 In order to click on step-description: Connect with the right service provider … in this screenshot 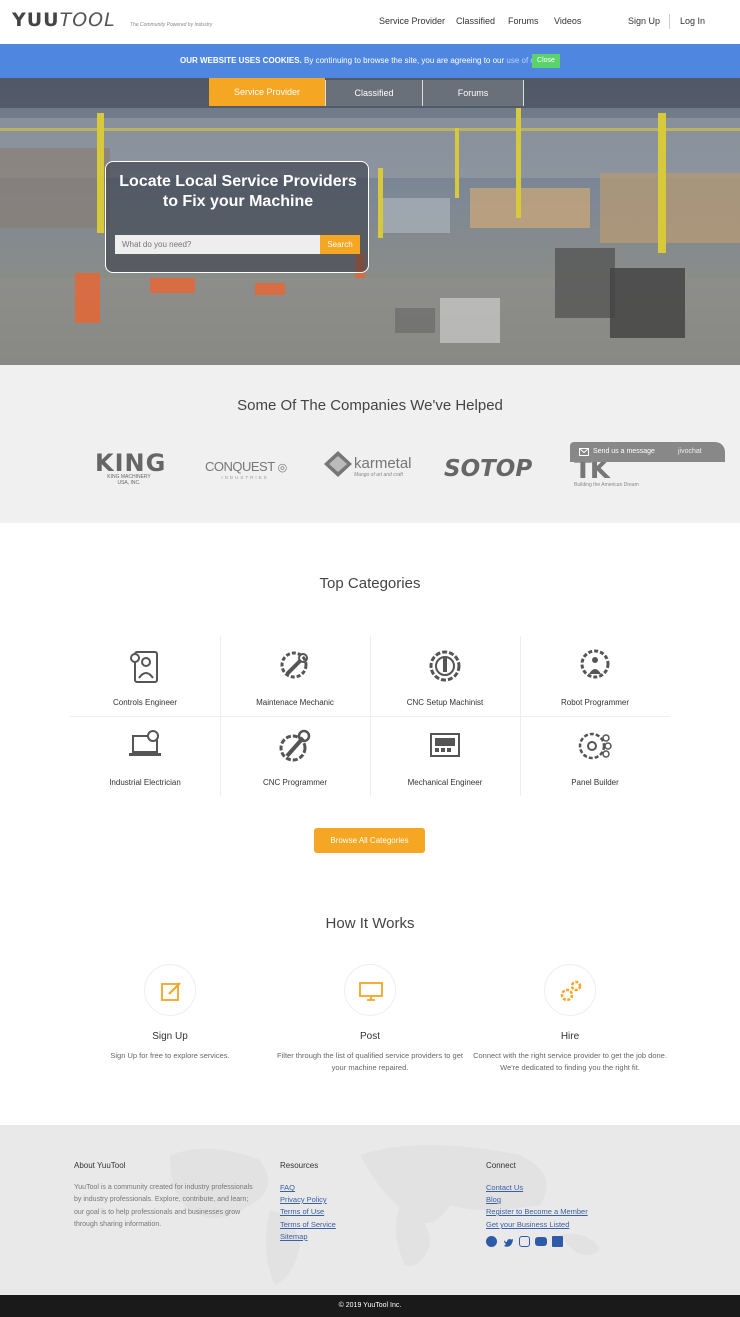, I will do `click(570, 1061)`.